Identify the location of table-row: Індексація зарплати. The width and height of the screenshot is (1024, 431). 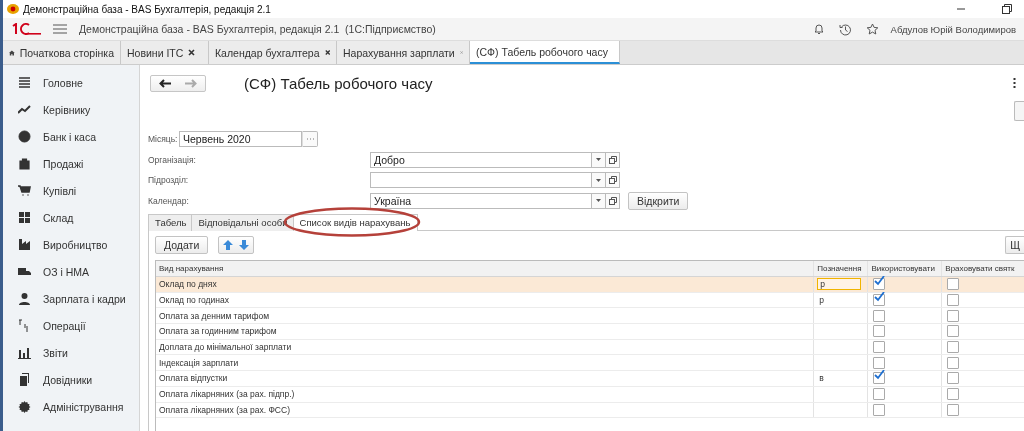
(590, 363).